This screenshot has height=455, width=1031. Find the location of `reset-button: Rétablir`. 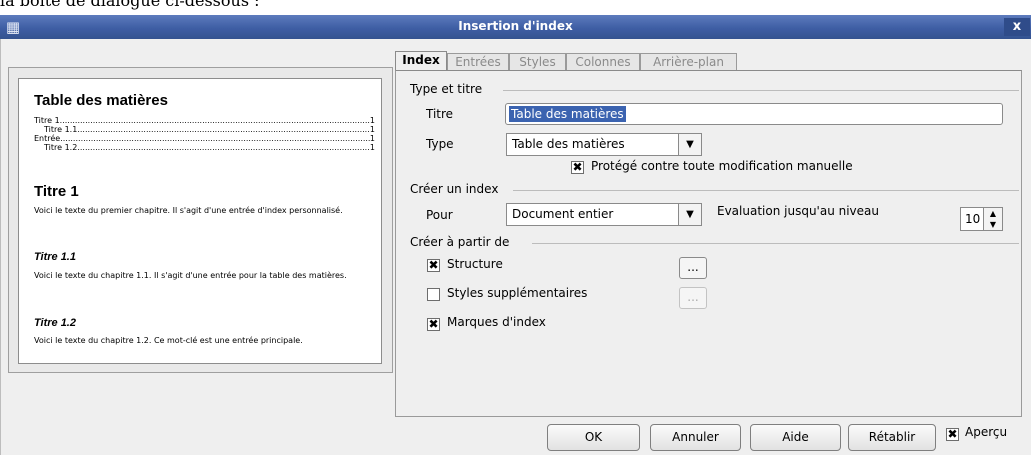

reset-button: Rétablir is located at coordinates (892, 437).